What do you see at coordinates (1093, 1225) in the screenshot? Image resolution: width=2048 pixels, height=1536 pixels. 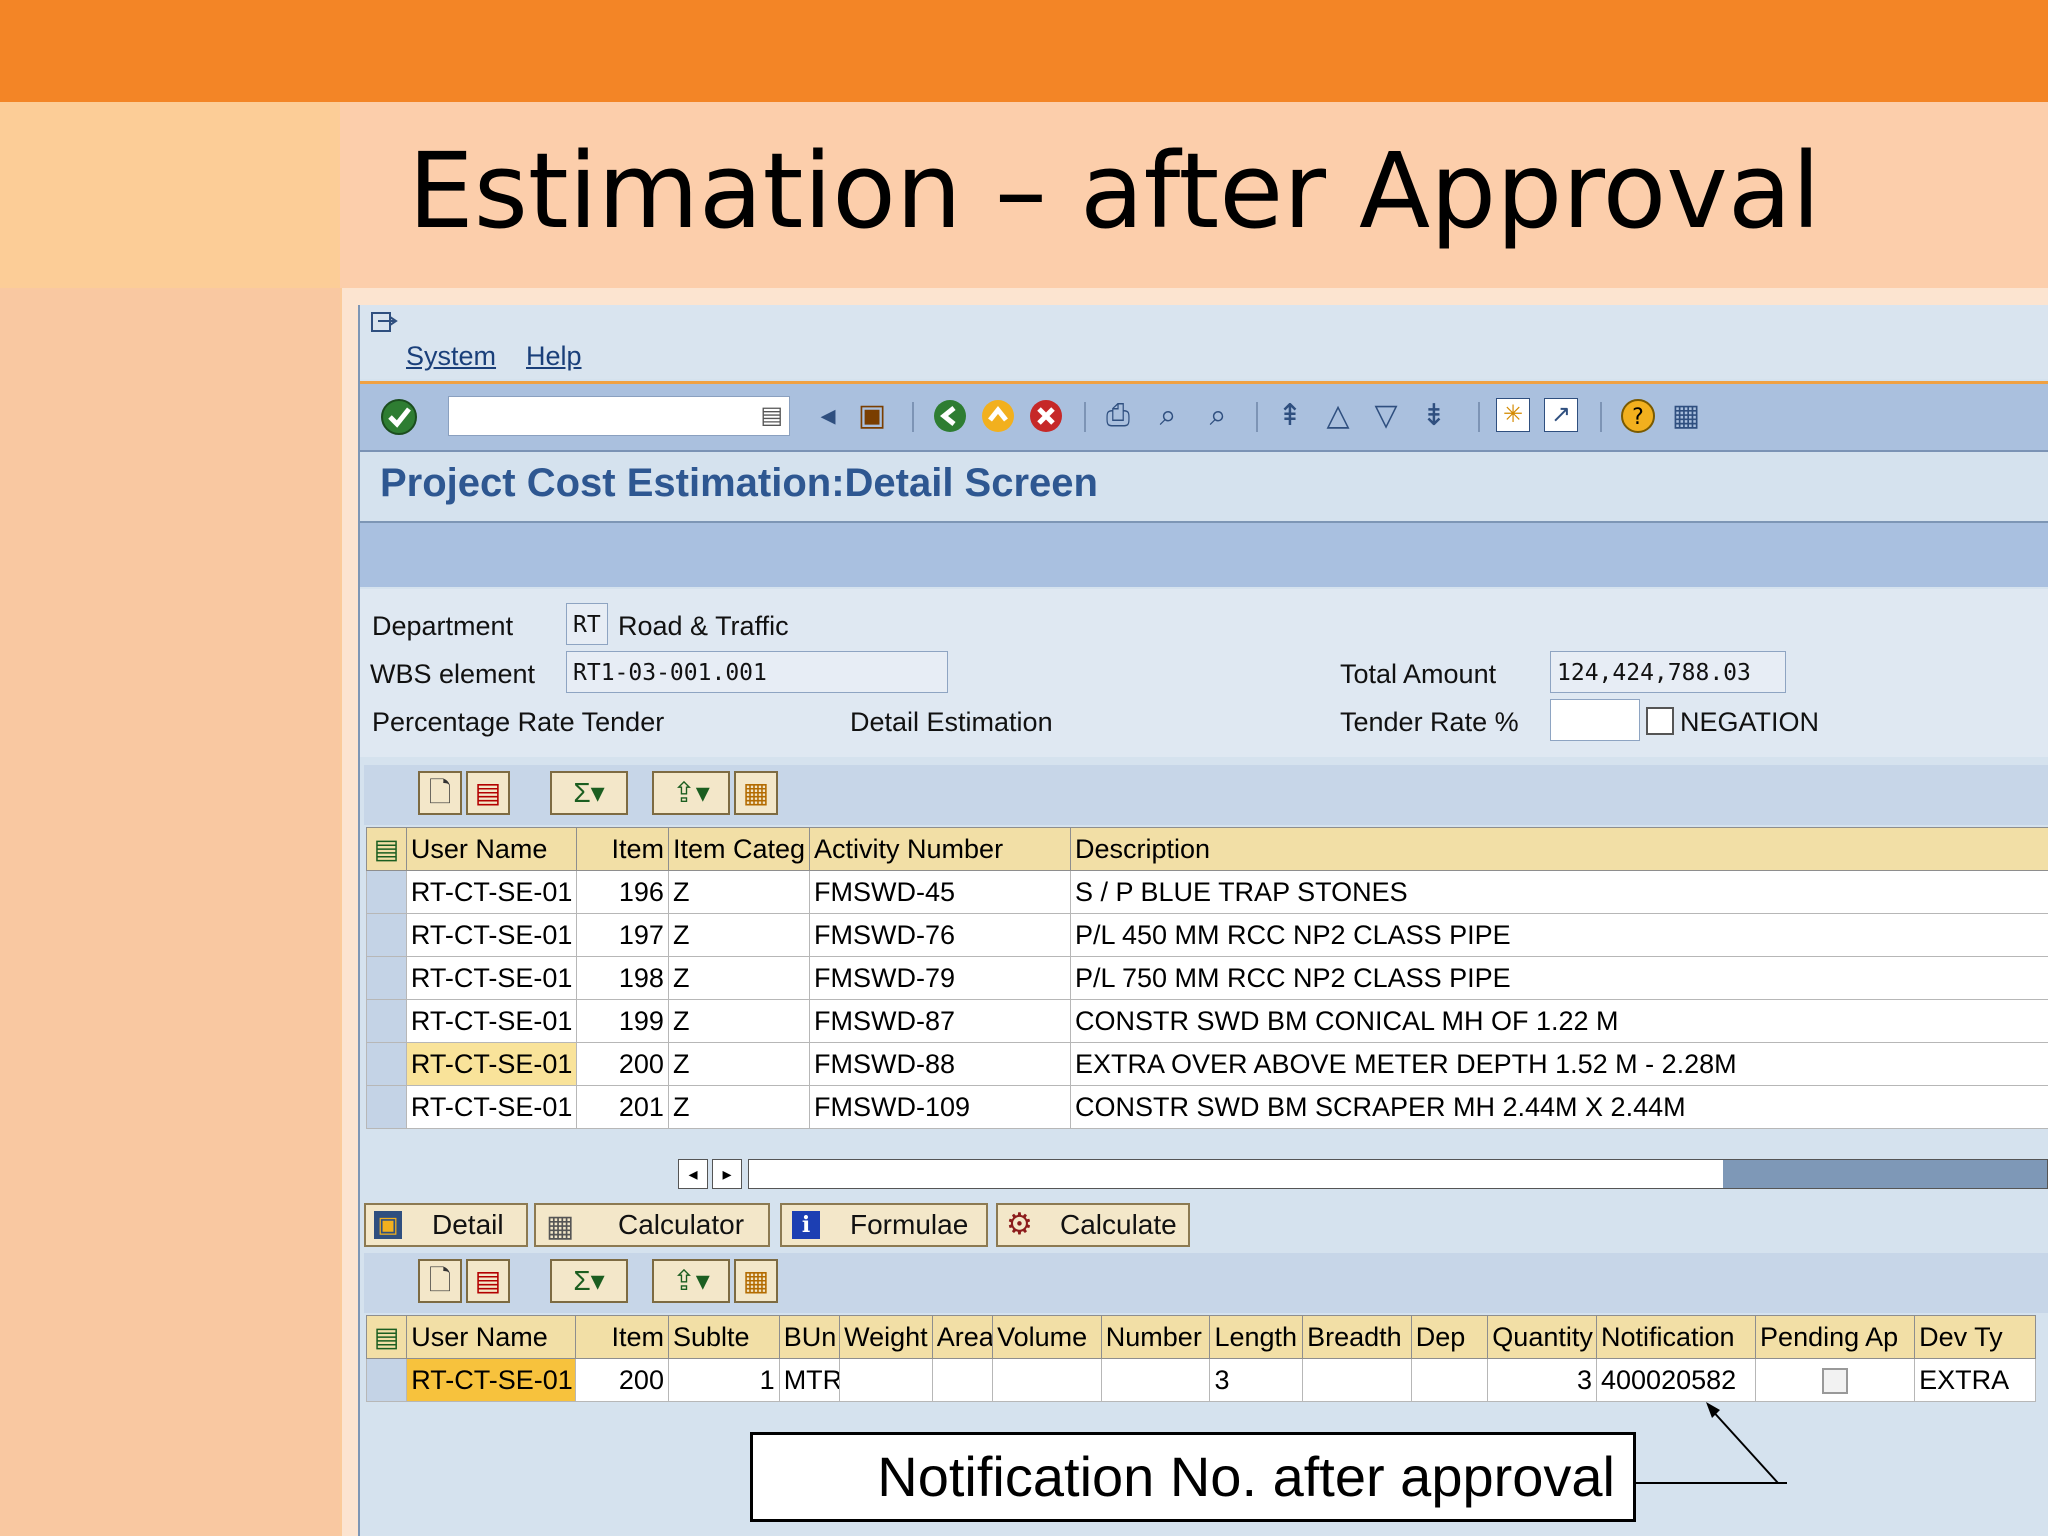 I see `calculate-button: ⚙ Calculate` at bounding box center [1093, 1225].